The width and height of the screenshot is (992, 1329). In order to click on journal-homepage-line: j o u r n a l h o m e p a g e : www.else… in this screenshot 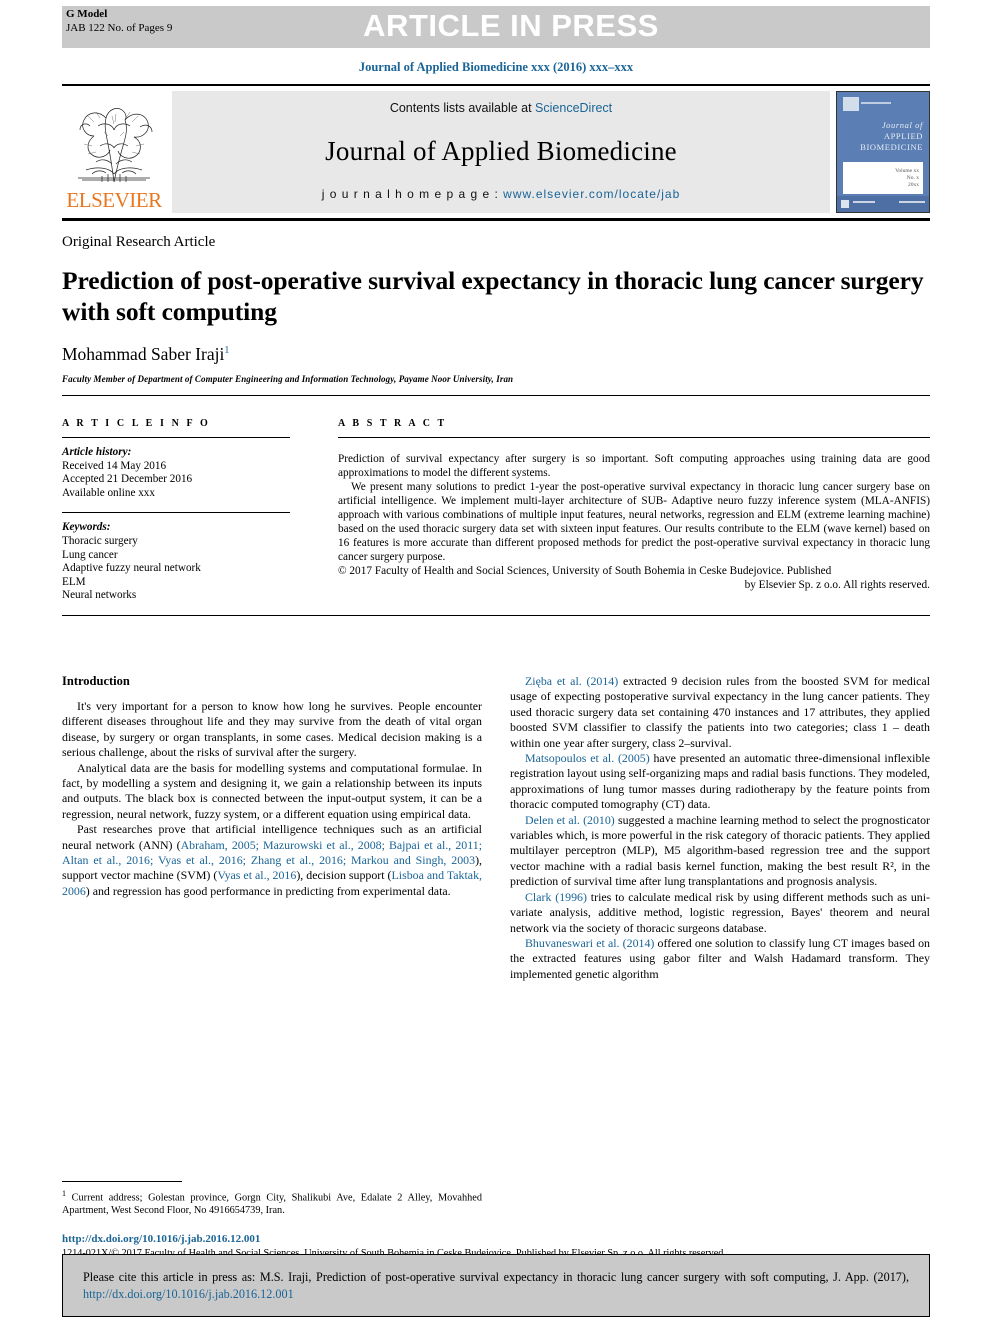, I will do `click(501, 194)`.